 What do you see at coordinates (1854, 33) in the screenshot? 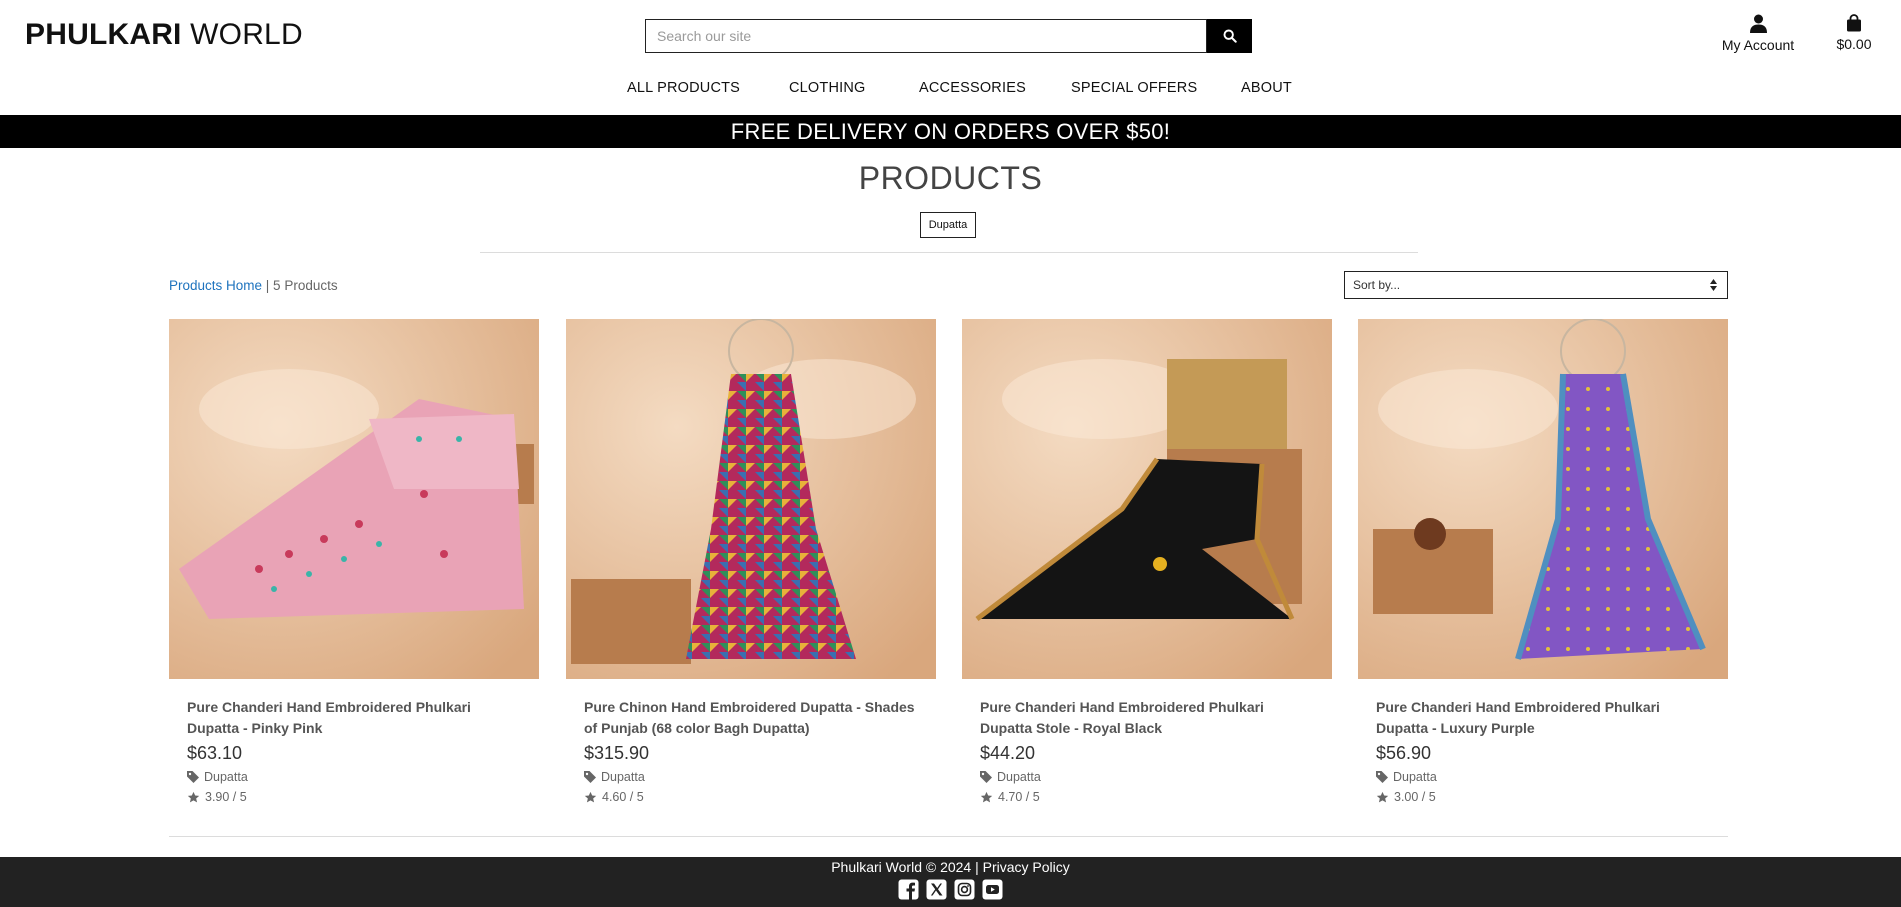
I see `shopping-bag-link: $0.00` at bounding box center [1854, 33].